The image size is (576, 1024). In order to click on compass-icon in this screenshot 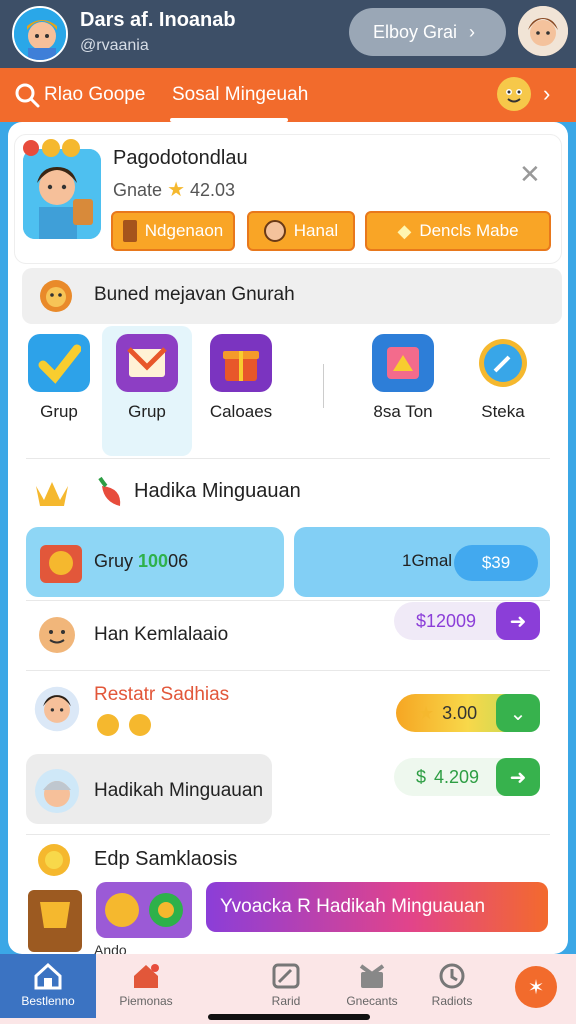, I will do `click(503, 363)`.